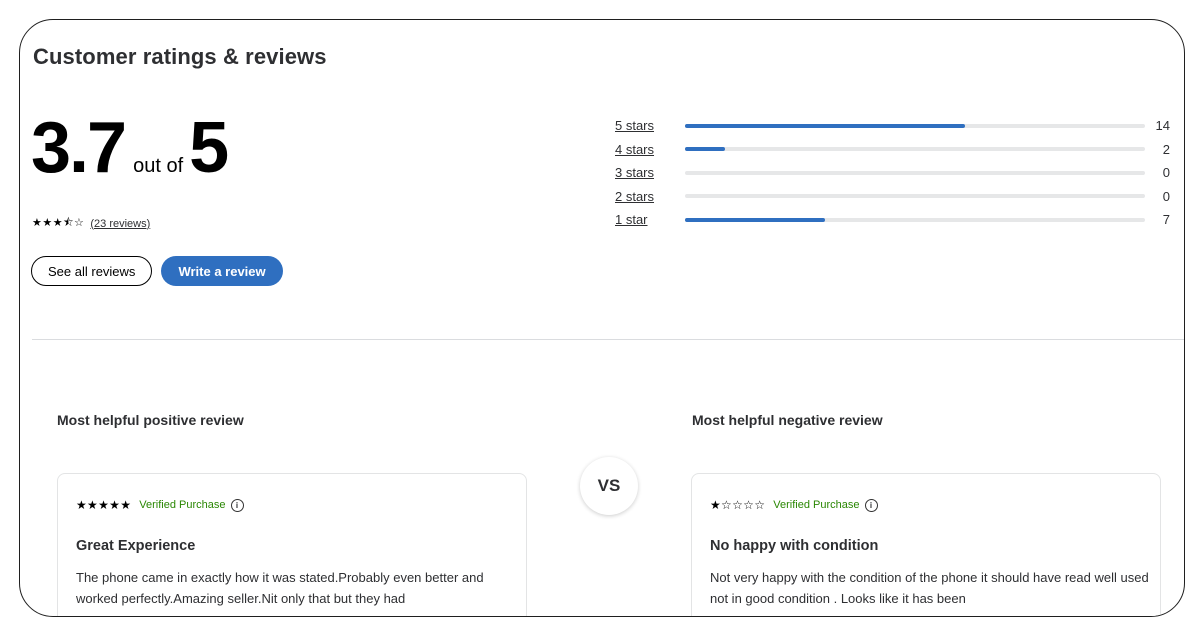 The width and height of the screenshot is (1203, 634). What do you see at coordinates (180, 56) in the screenshot?
I see `page-title: Customer ratings & reviews` at bounding box center [180, 56].